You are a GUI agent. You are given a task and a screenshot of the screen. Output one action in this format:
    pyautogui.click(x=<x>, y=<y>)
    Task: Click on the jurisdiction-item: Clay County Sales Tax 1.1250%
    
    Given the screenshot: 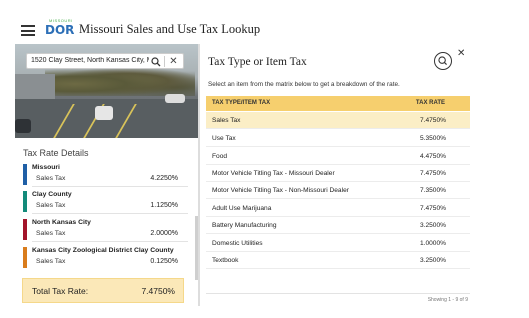 What is the action you would take?
    pyautogui.click(x=105, y=202)
    